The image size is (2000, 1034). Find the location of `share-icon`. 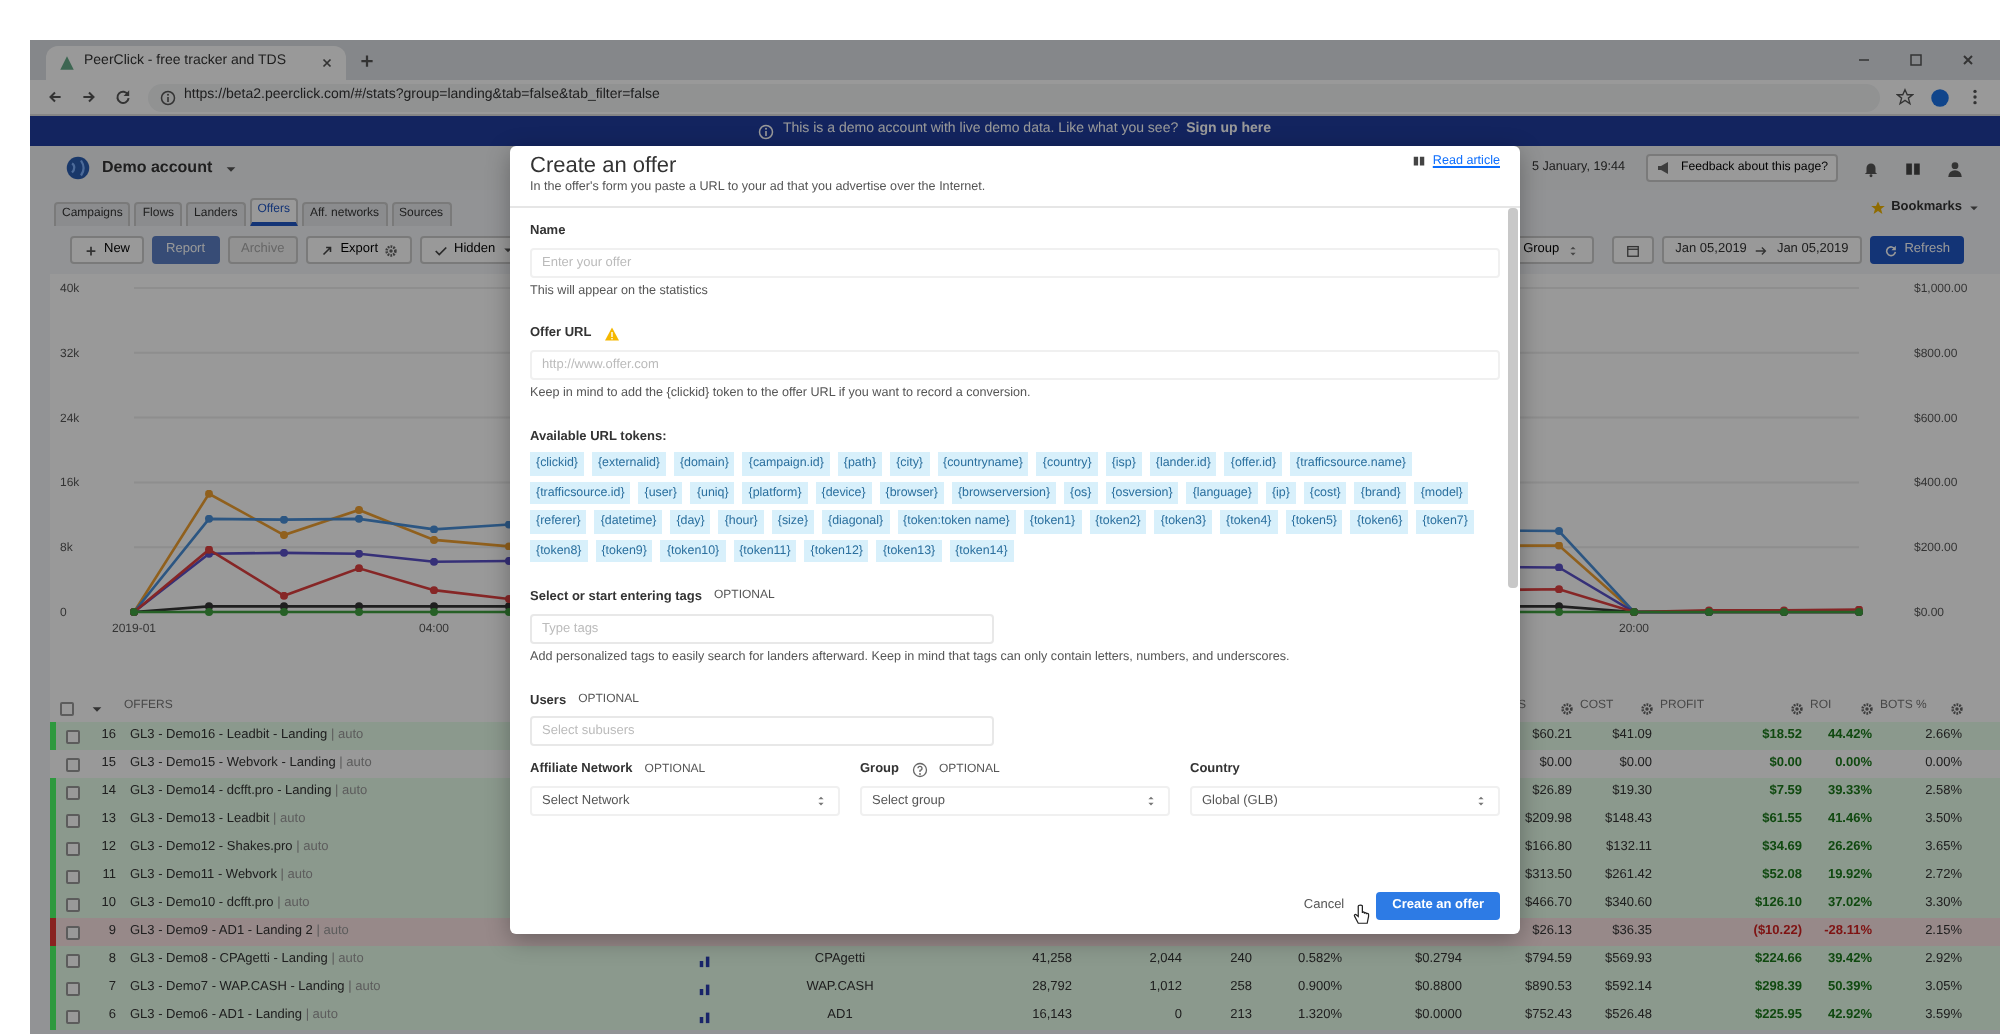

share-icon is located at coordinates (327, 250).